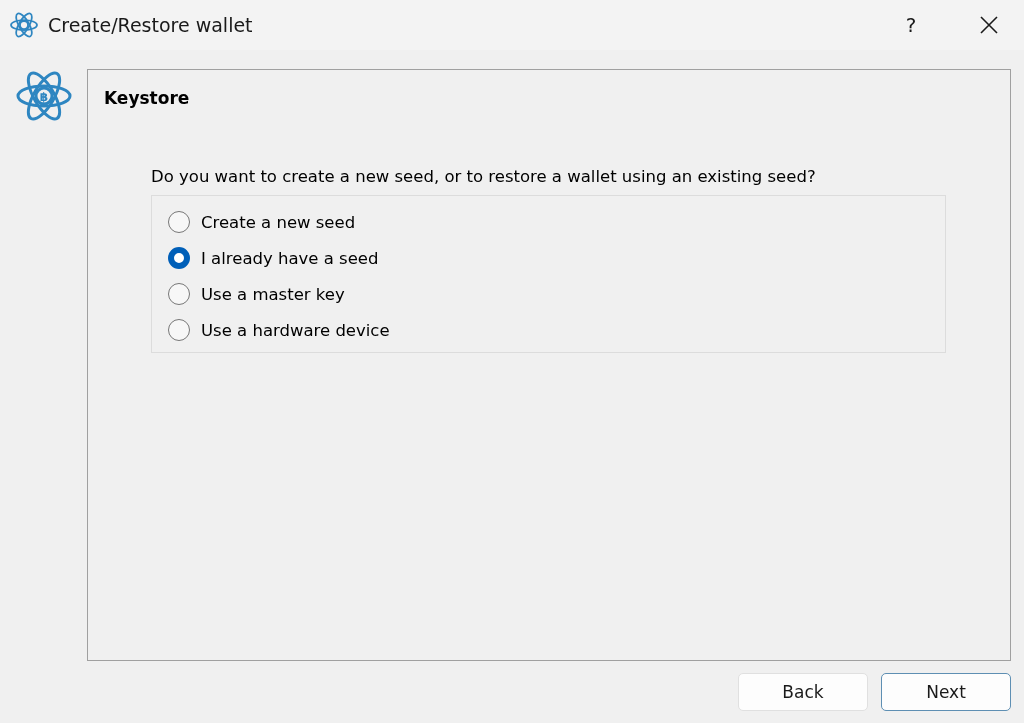 The image size is (1024, 723). I want to click on radio-option: Use a hardware device, so click(548, 330).